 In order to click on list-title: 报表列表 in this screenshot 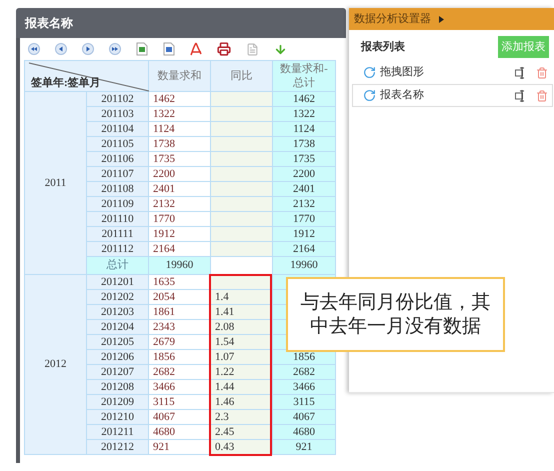, I will do `click(383, 47)`.